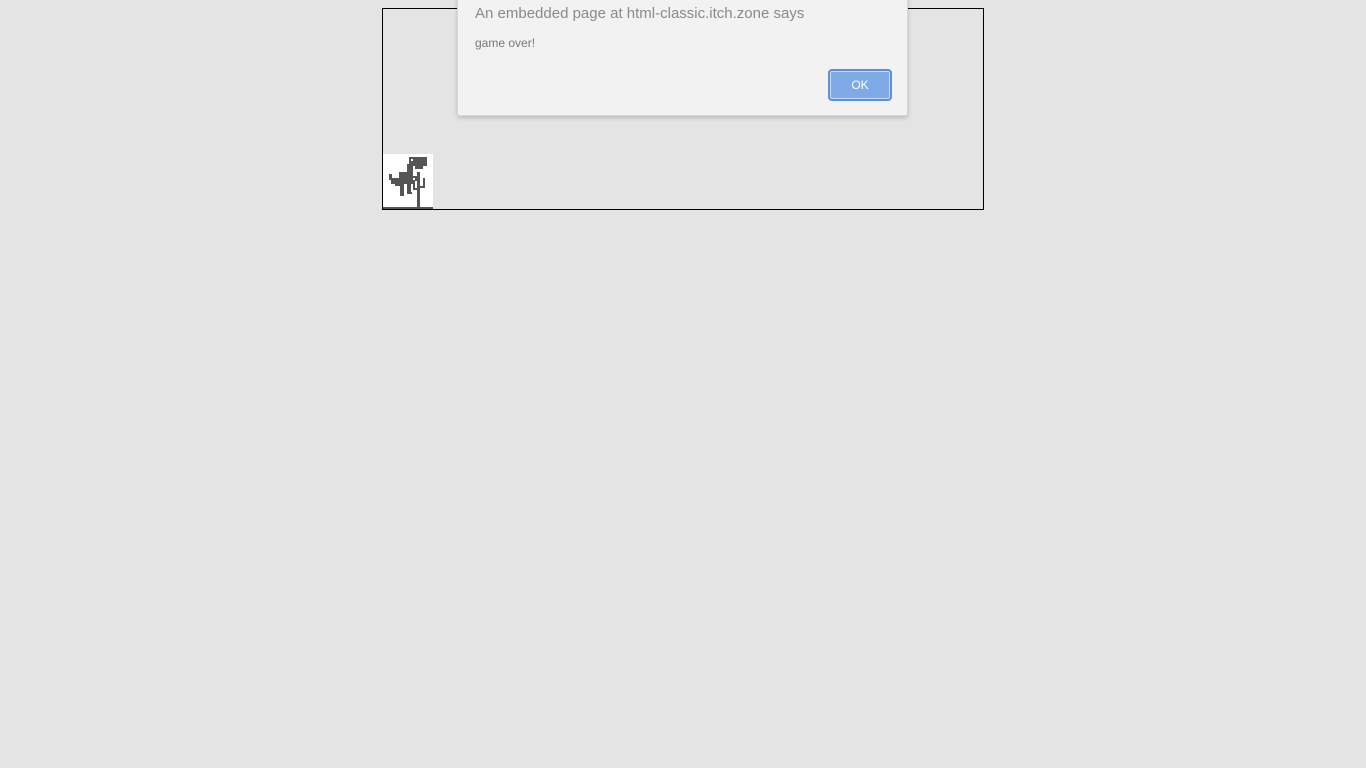  I want to click on alert-message: game over!, so click(505, 43).